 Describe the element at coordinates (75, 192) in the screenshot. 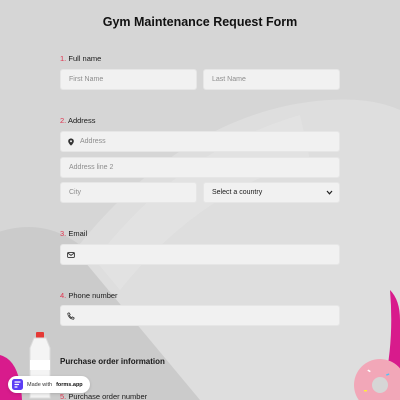

I see `city-placeholder: City` at that location.